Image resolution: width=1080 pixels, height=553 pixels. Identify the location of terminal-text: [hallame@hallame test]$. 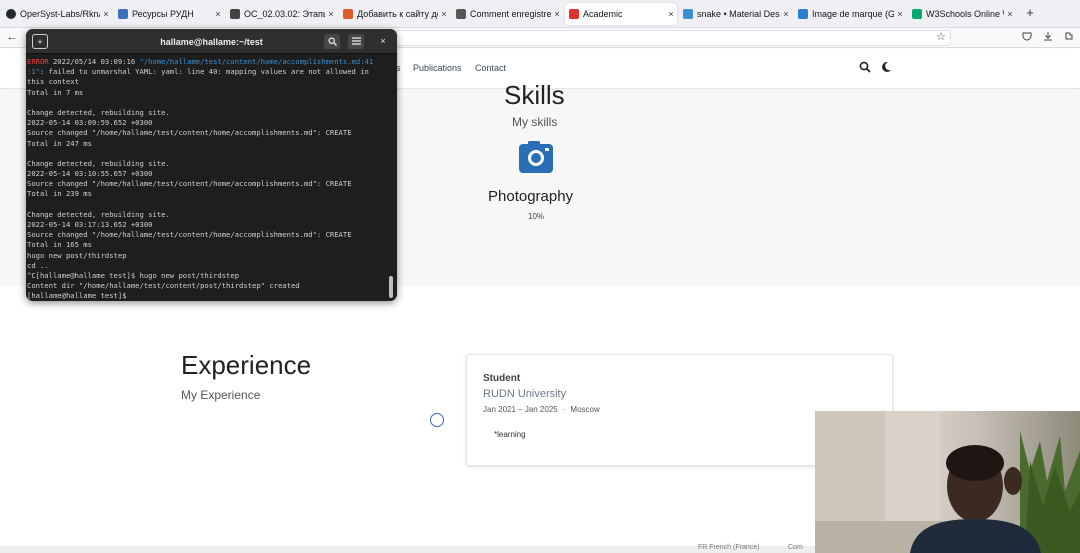
(79, 296).